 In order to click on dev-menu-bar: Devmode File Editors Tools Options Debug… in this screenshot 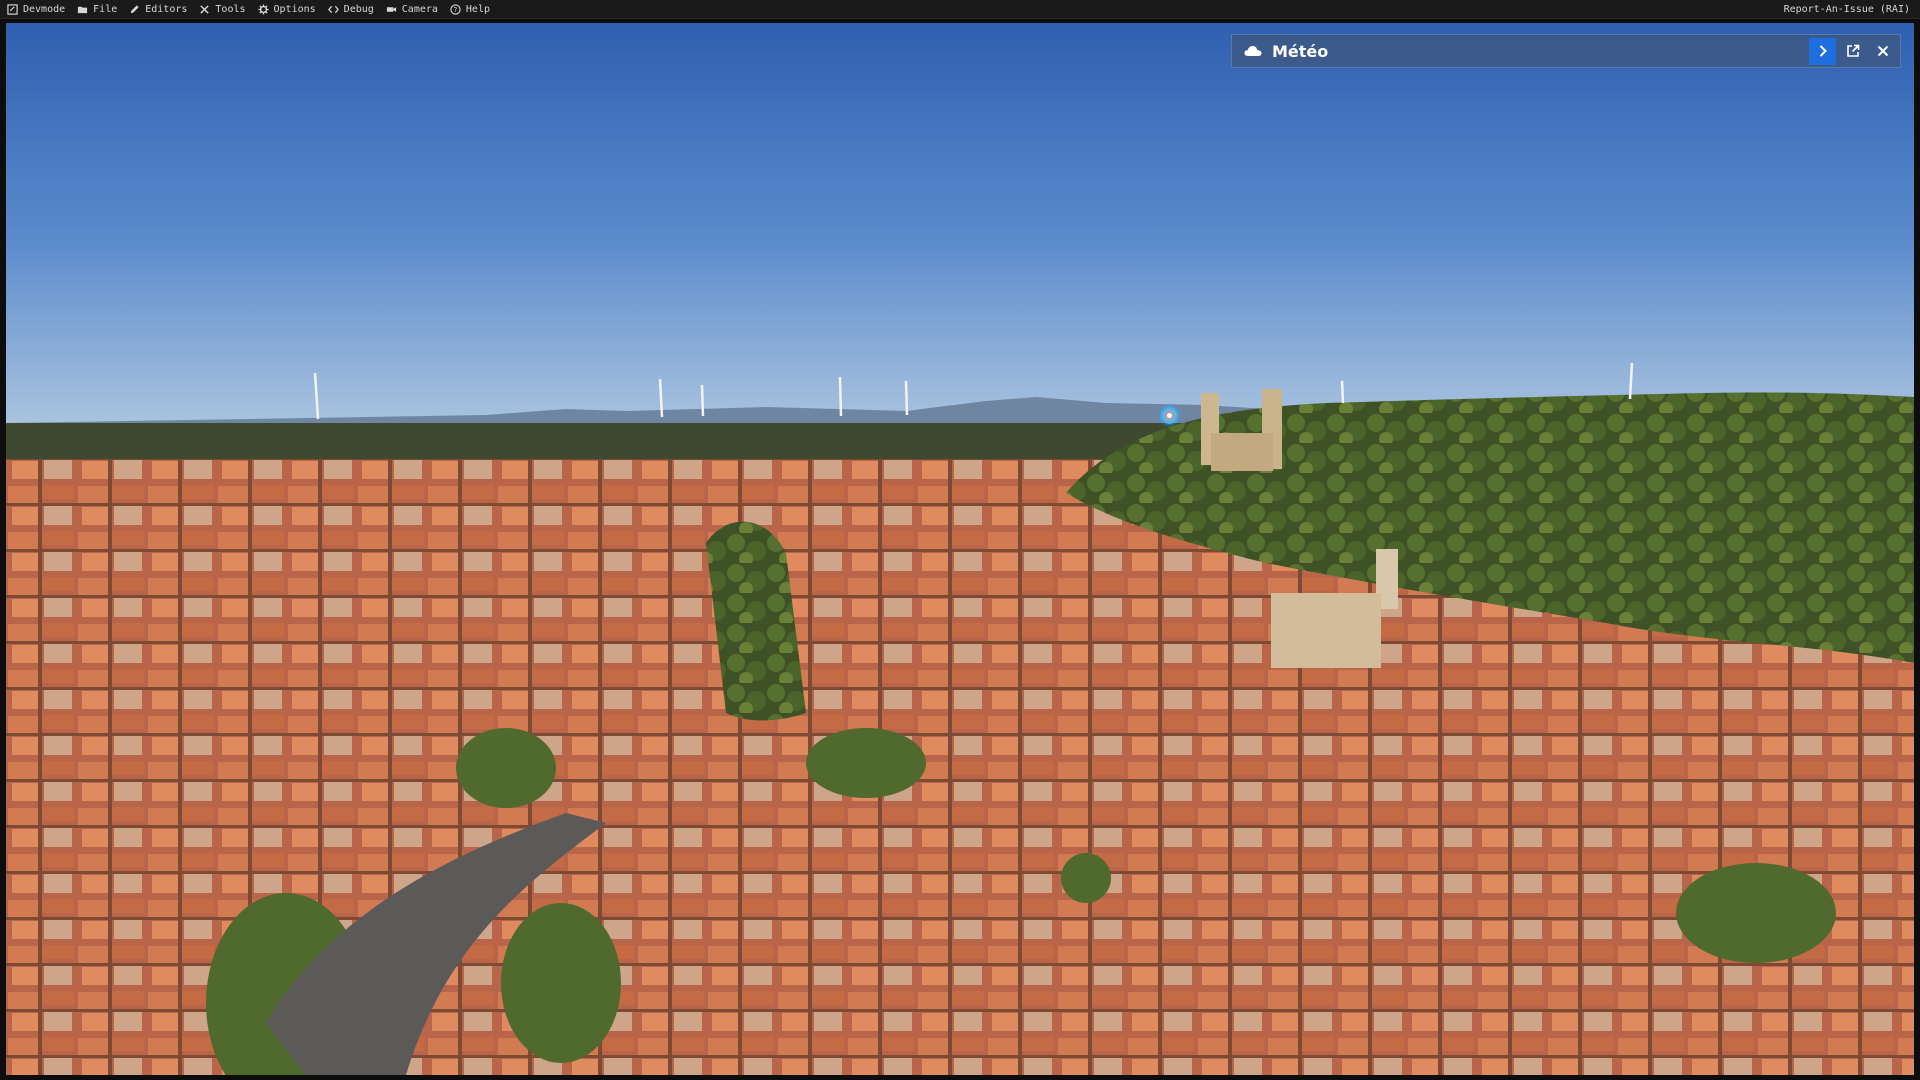, I will do `click(960, 9)`.